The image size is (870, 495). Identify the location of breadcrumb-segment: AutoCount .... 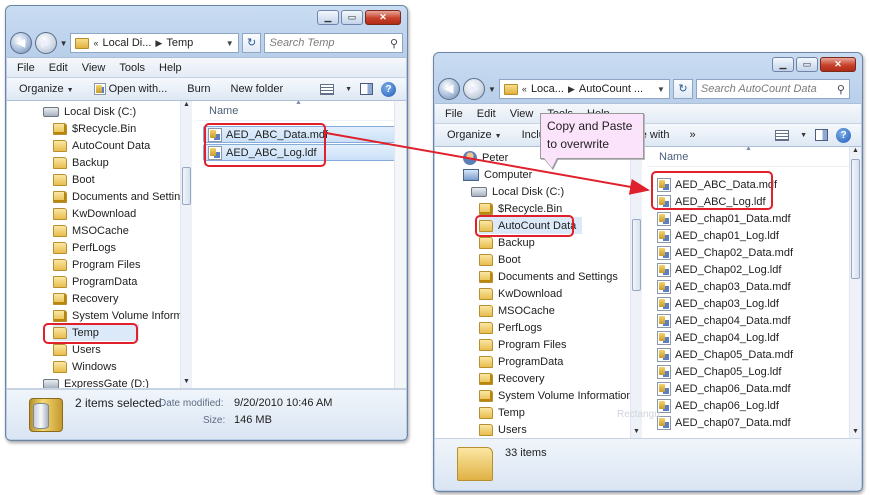
(611, 89).